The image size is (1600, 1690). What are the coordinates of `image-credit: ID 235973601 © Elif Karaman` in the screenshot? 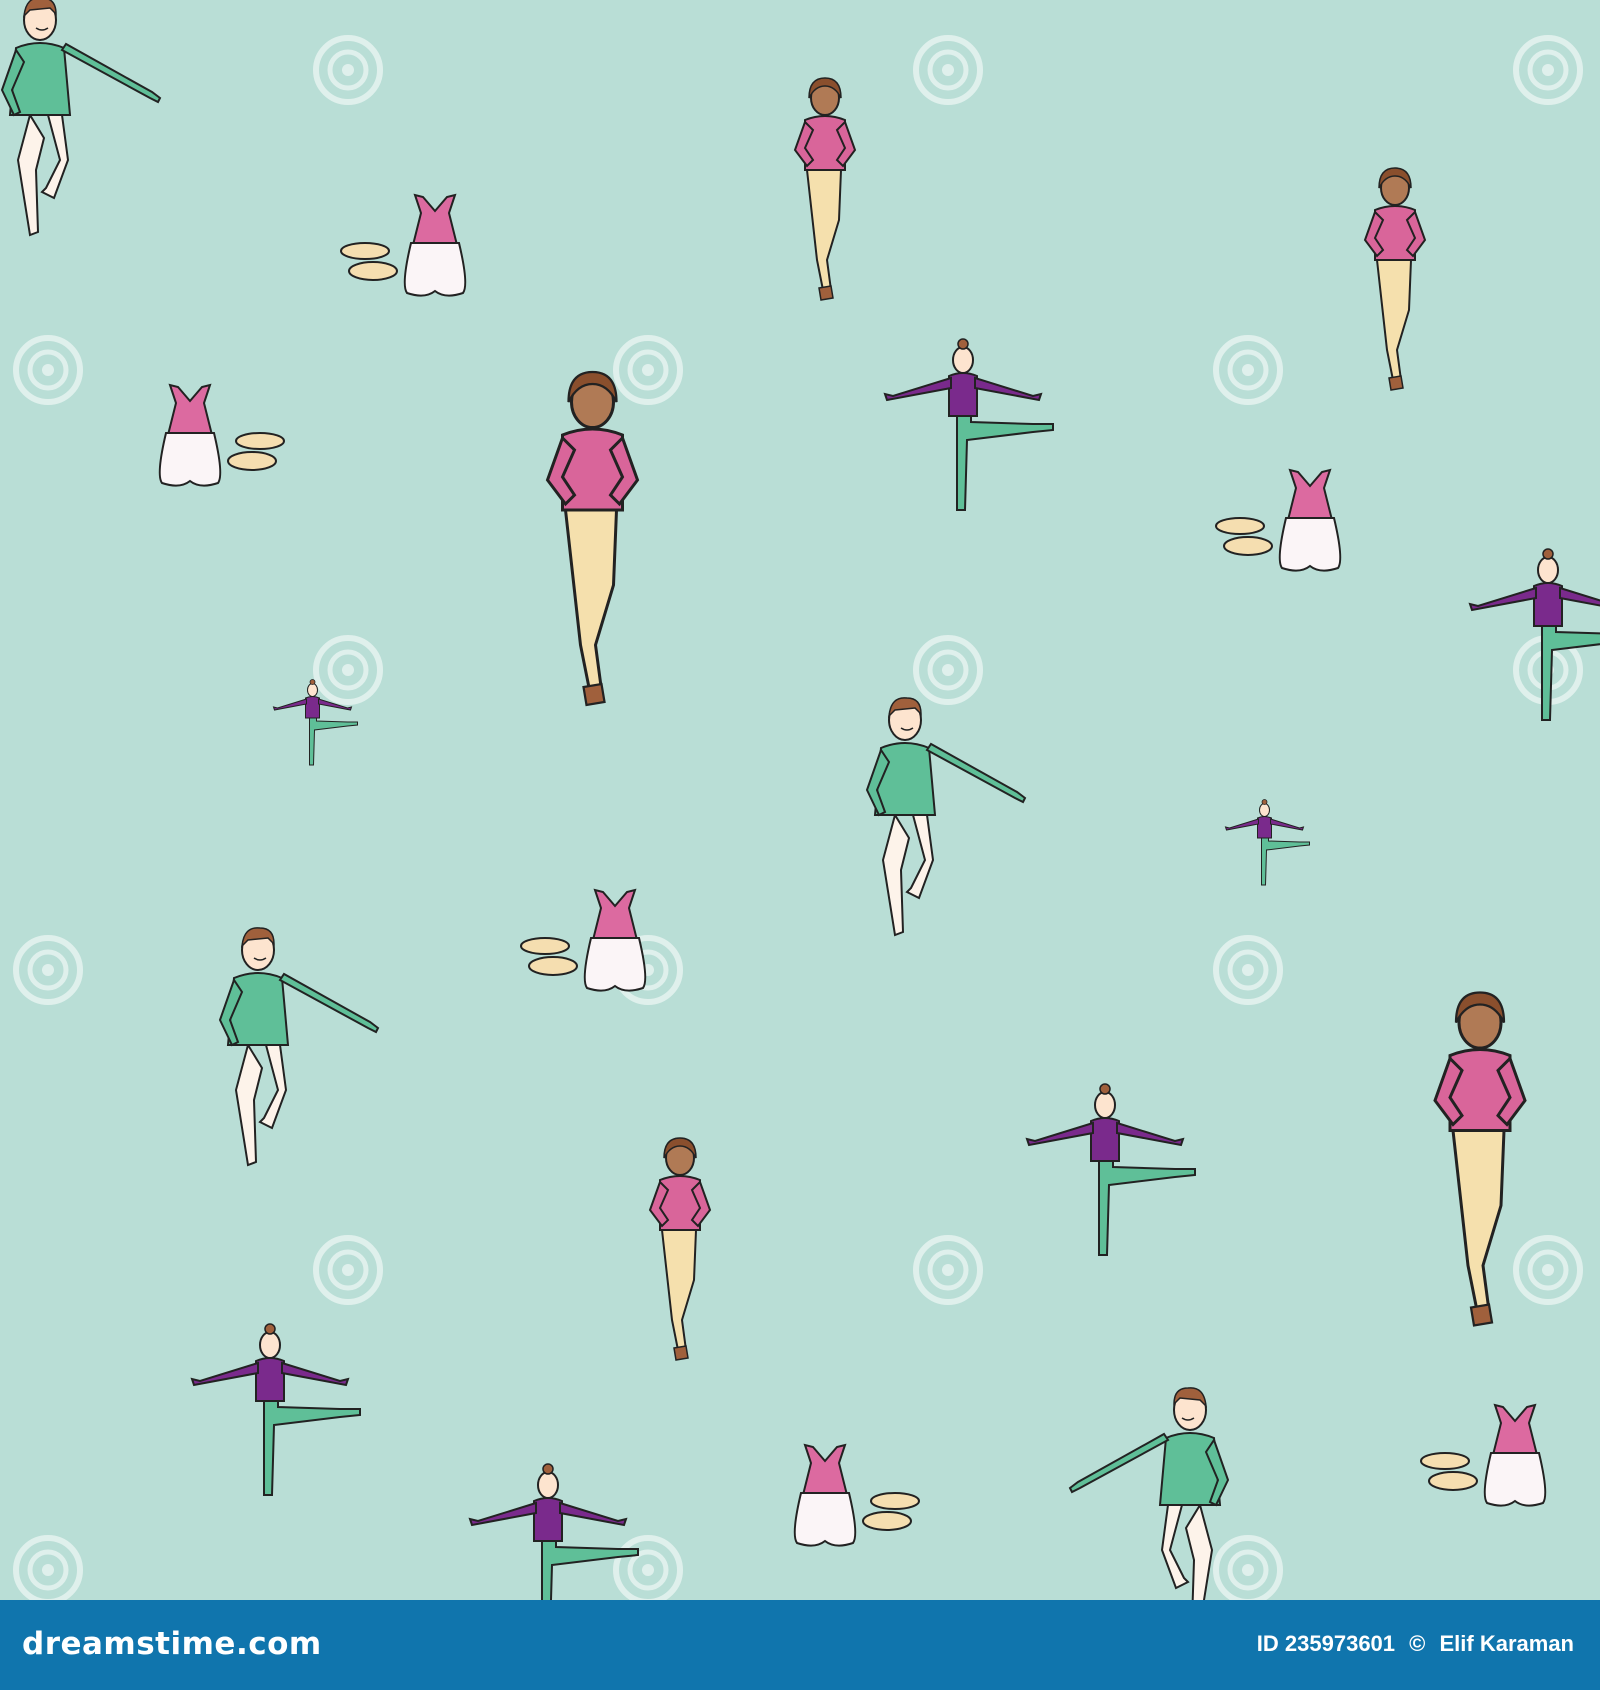 It's located at (1415, 1644).